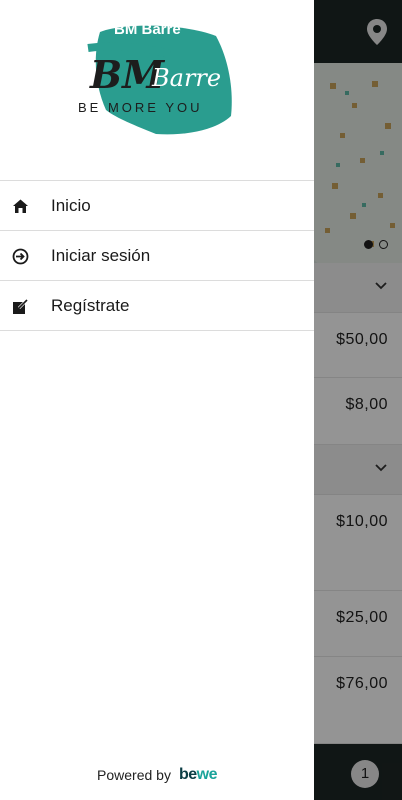  What do you see at coordinates (21, 306) in the screenshot?
I see `register-icon` at bounding box center [21, 306].